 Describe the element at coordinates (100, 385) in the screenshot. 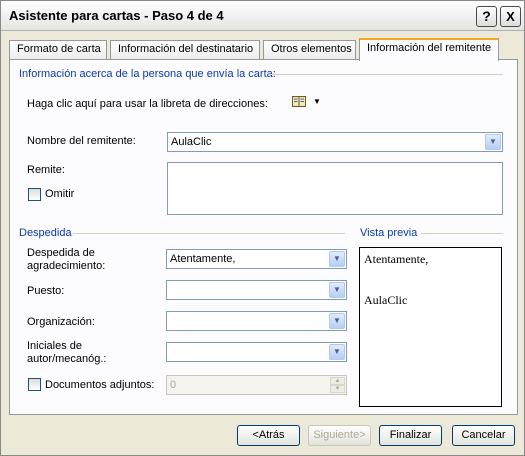

I see `enclosures-label: Documentos adjuntos:` at that location.